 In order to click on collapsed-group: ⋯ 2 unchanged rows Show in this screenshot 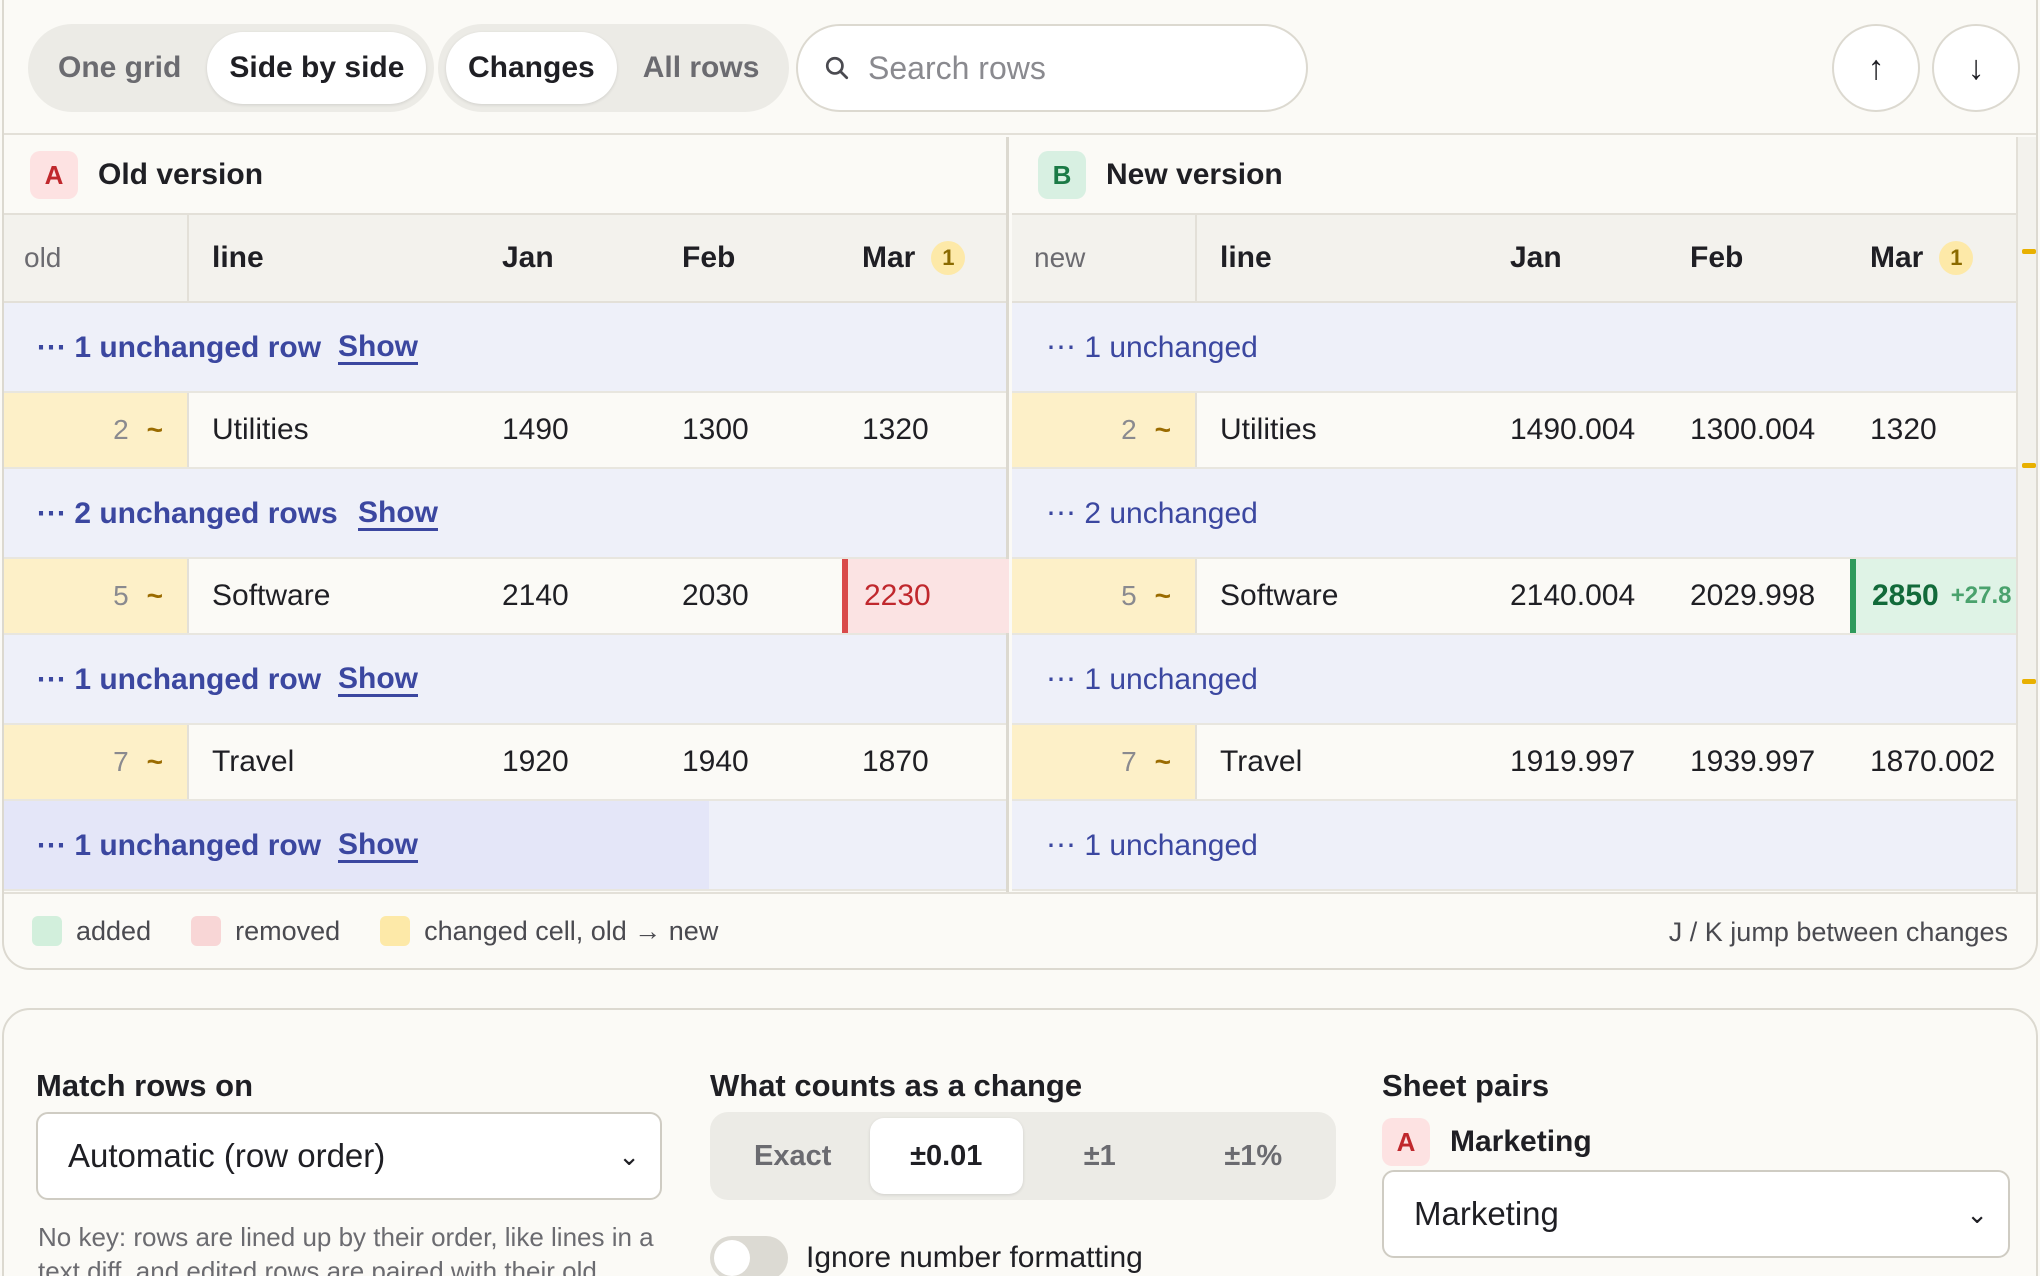, I will do `click(505, 514)`.